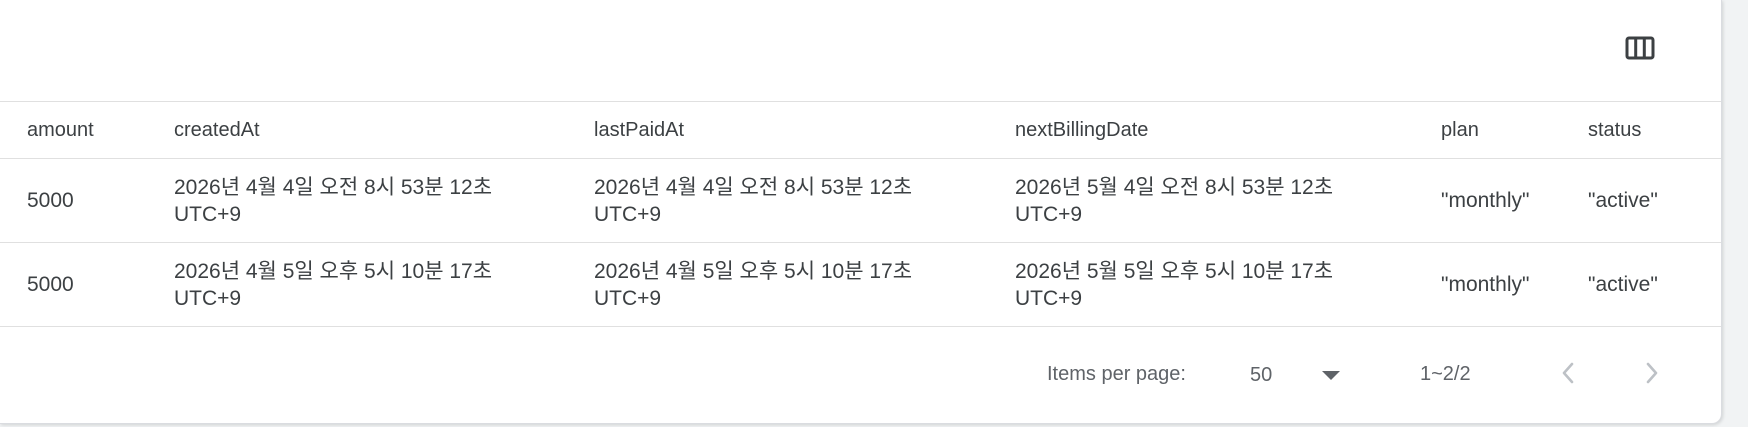  I want to click on cell-nextBillingDate: 2026년 5월 4일 오전 8시 53분 12초 UTC+9, so click(1174, 200).